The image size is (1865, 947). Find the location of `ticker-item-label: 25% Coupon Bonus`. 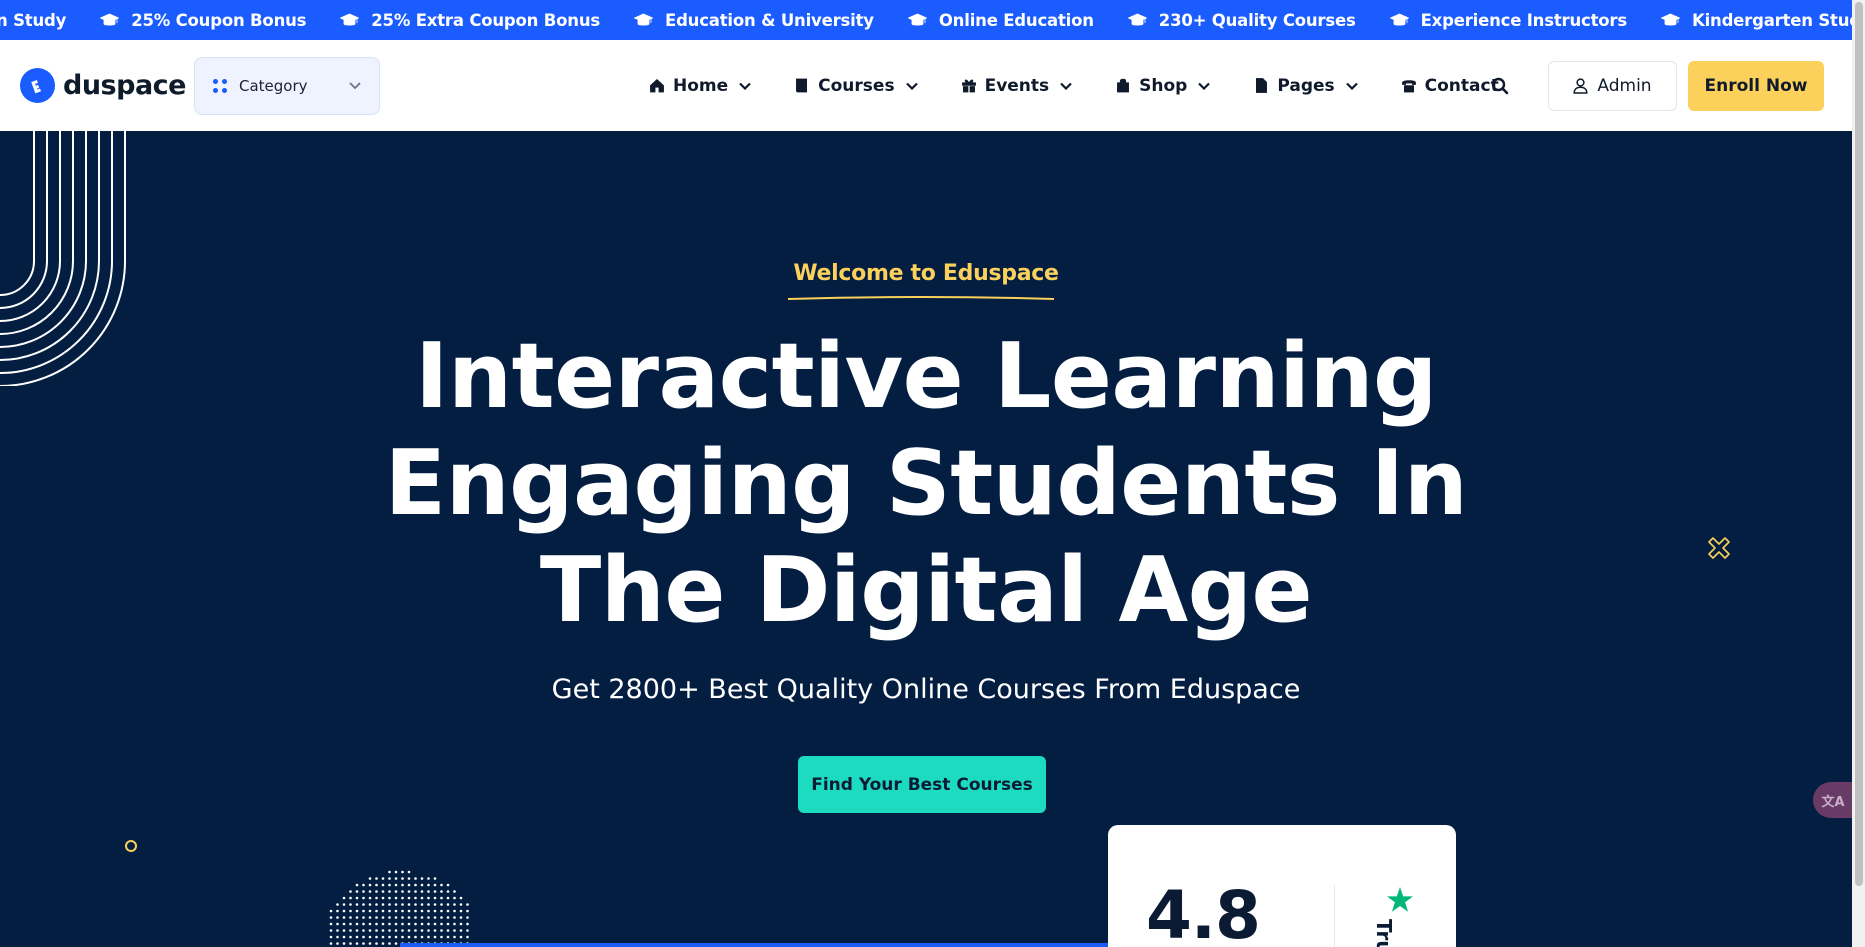

ticker-item-label: 25% Coupon Bonus is located at coordinates (219, 20).